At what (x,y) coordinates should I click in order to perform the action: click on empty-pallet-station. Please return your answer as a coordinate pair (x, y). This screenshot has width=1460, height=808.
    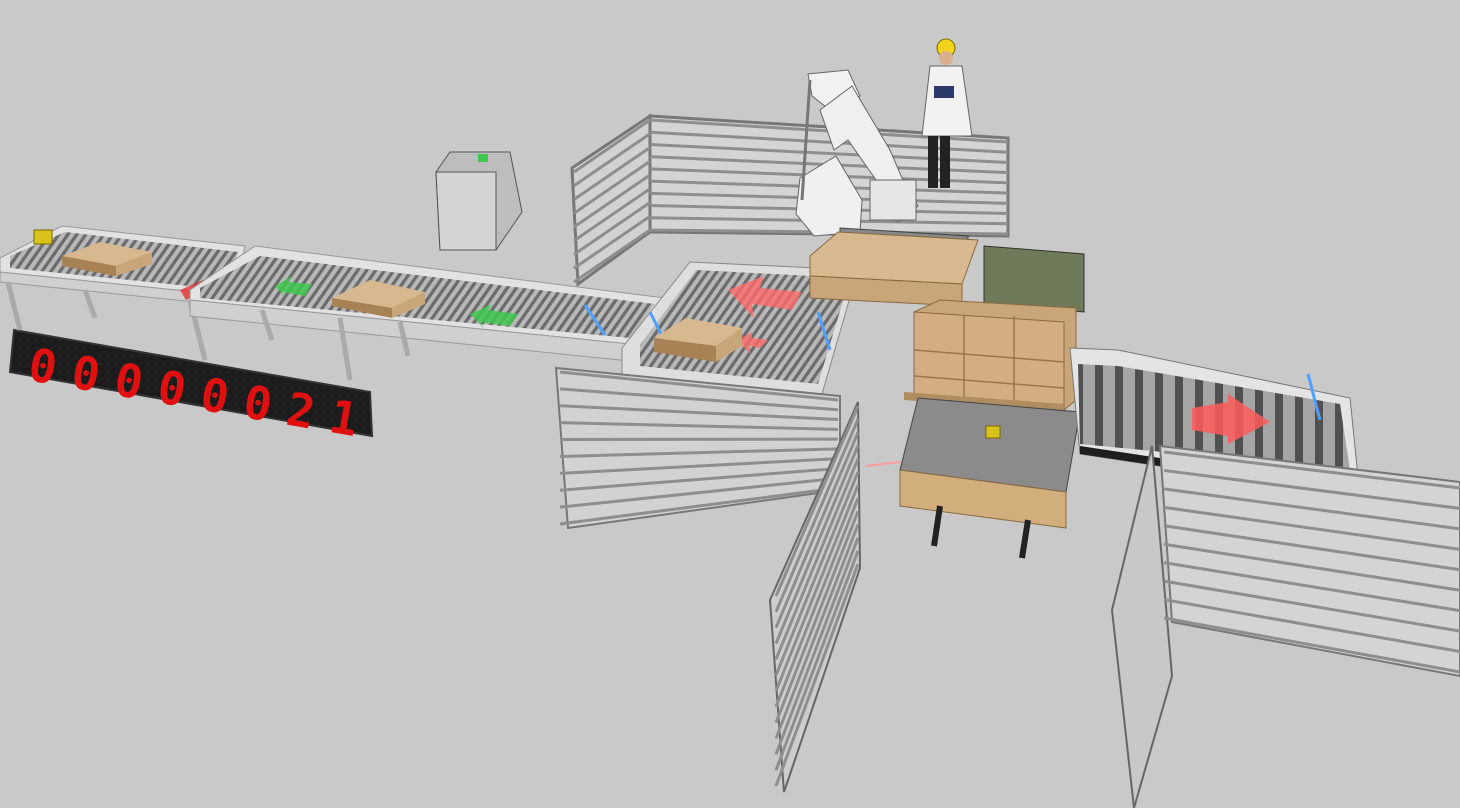
    Looking at the image, I should click on (973, 478).